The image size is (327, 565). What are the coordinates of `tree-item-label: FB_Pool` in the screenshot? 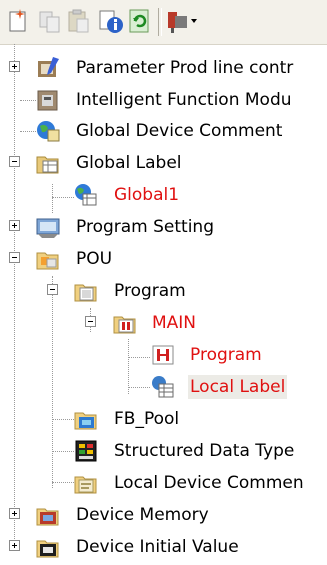 It's located at (147, 419).